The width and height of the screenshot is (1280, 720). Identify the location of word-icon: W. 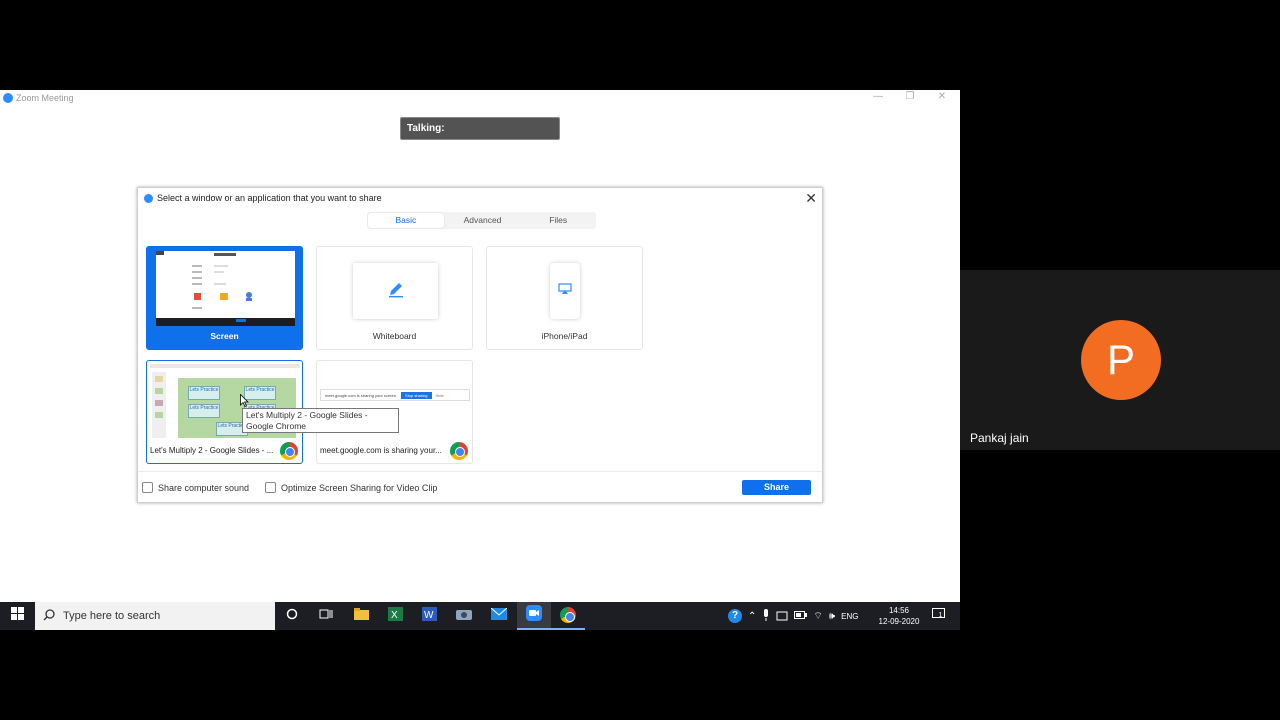
(429, 616).